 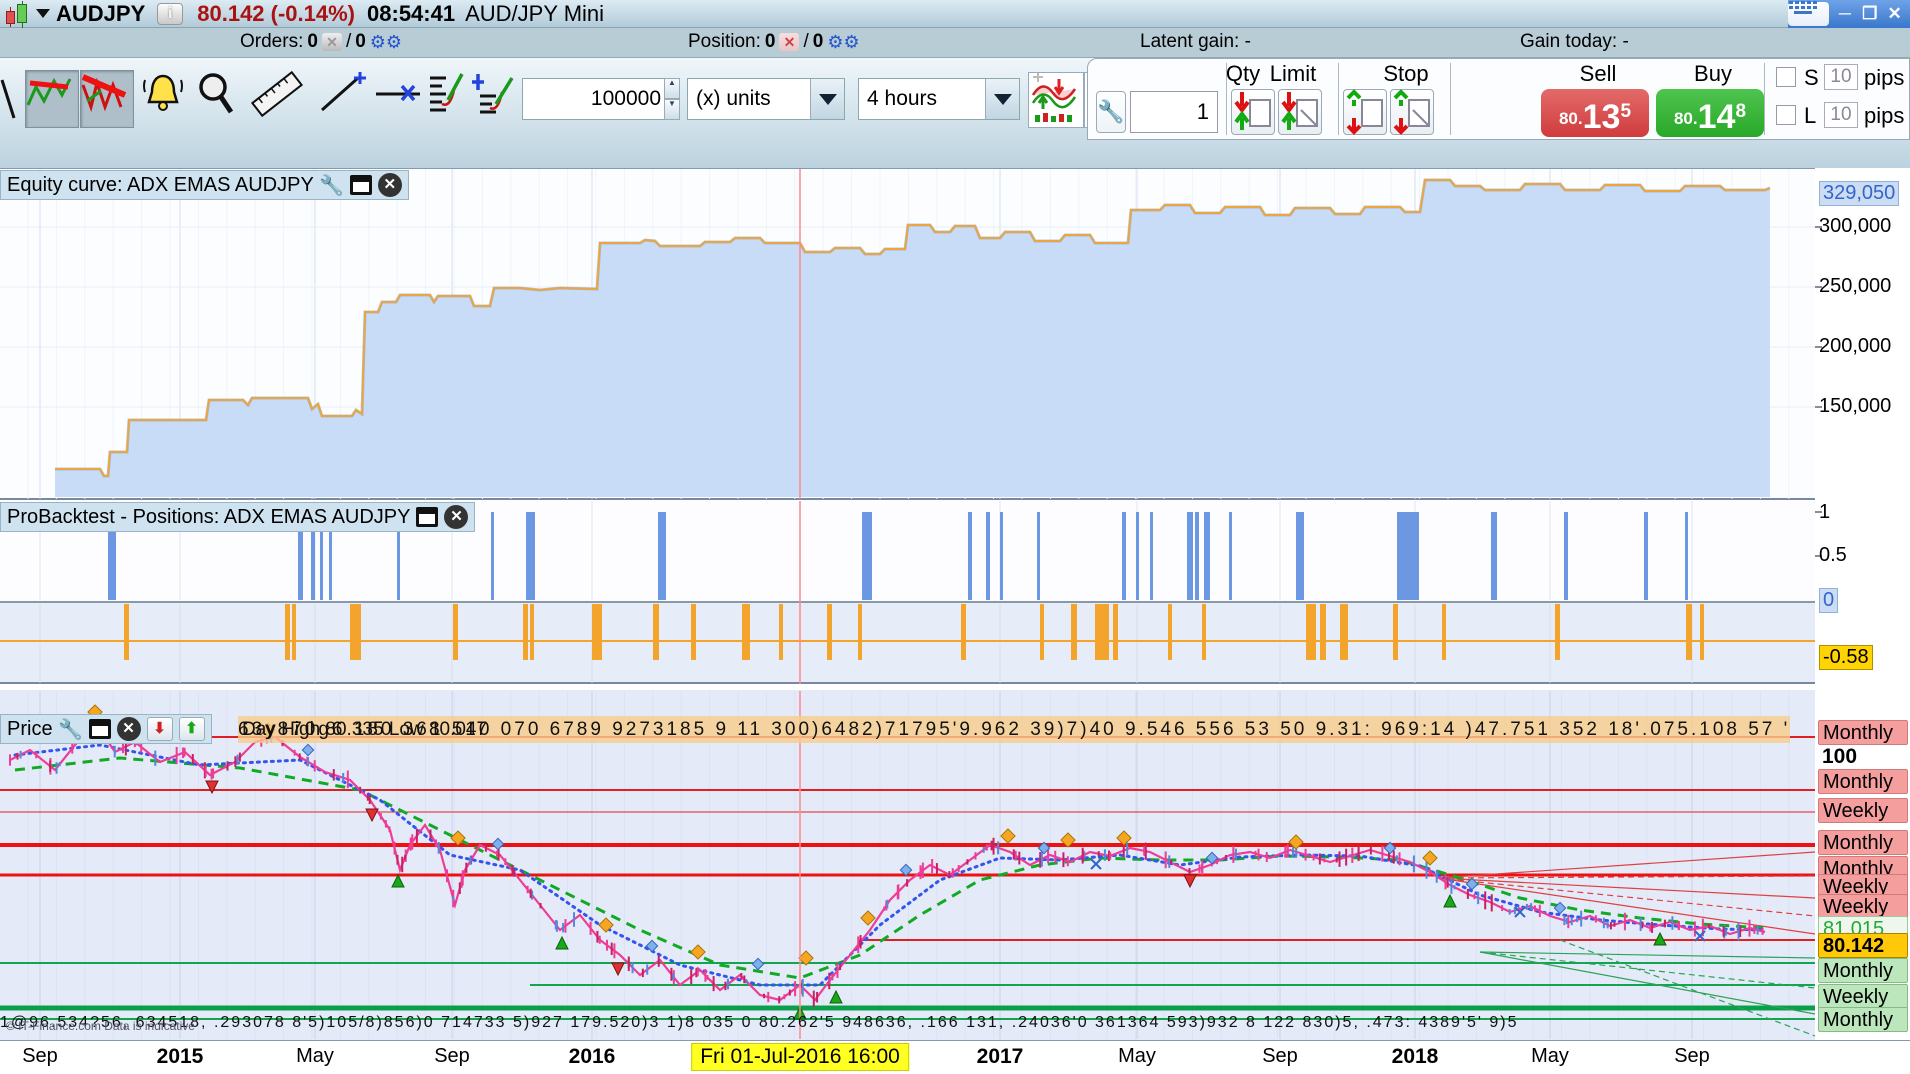 What do you see at coordinates (592, 1056) in the screenshot?
I see `time-axis-tick: 2016` at bounding box center [592, 1056].